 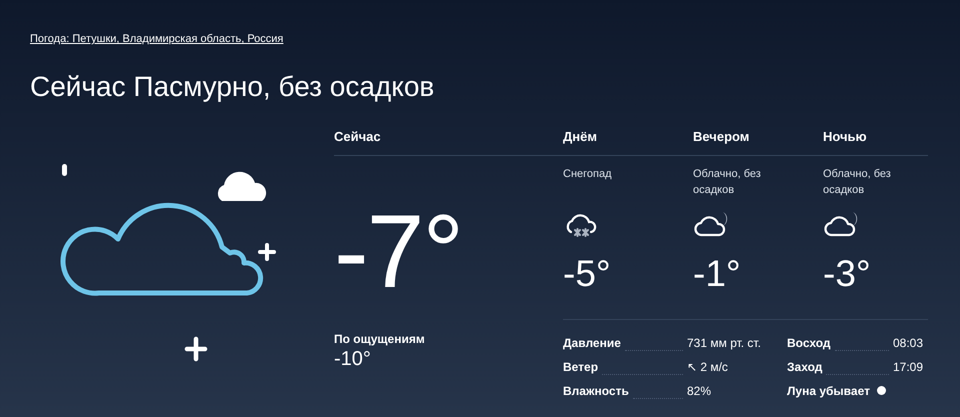 I want to click on condition-text: Снегопад, so click(x=588, y=174).